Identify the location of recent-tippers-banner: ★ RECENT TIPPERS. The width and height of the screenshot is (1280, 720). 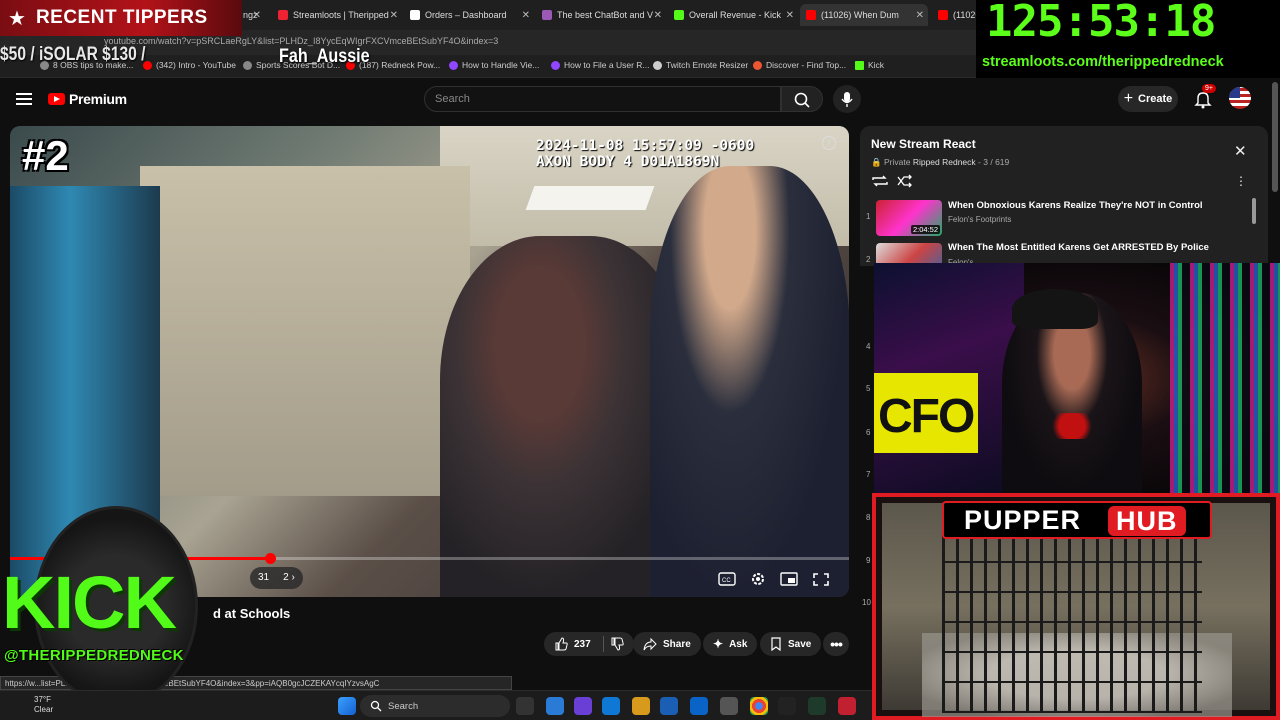
(121, 18).